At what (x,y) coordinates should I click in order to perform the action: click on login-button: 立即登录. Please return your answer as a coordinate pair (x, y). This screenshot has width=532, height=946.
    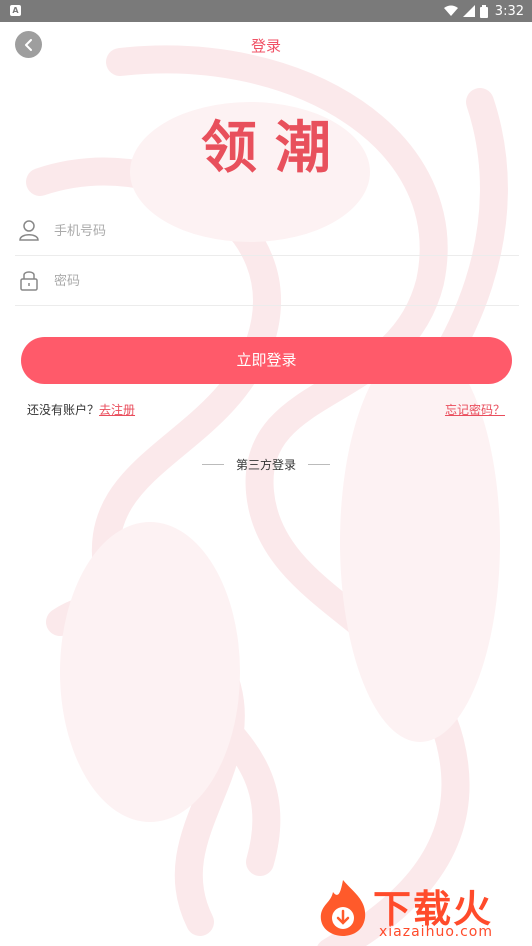
    Looking at the image, I should click on (266, 360).